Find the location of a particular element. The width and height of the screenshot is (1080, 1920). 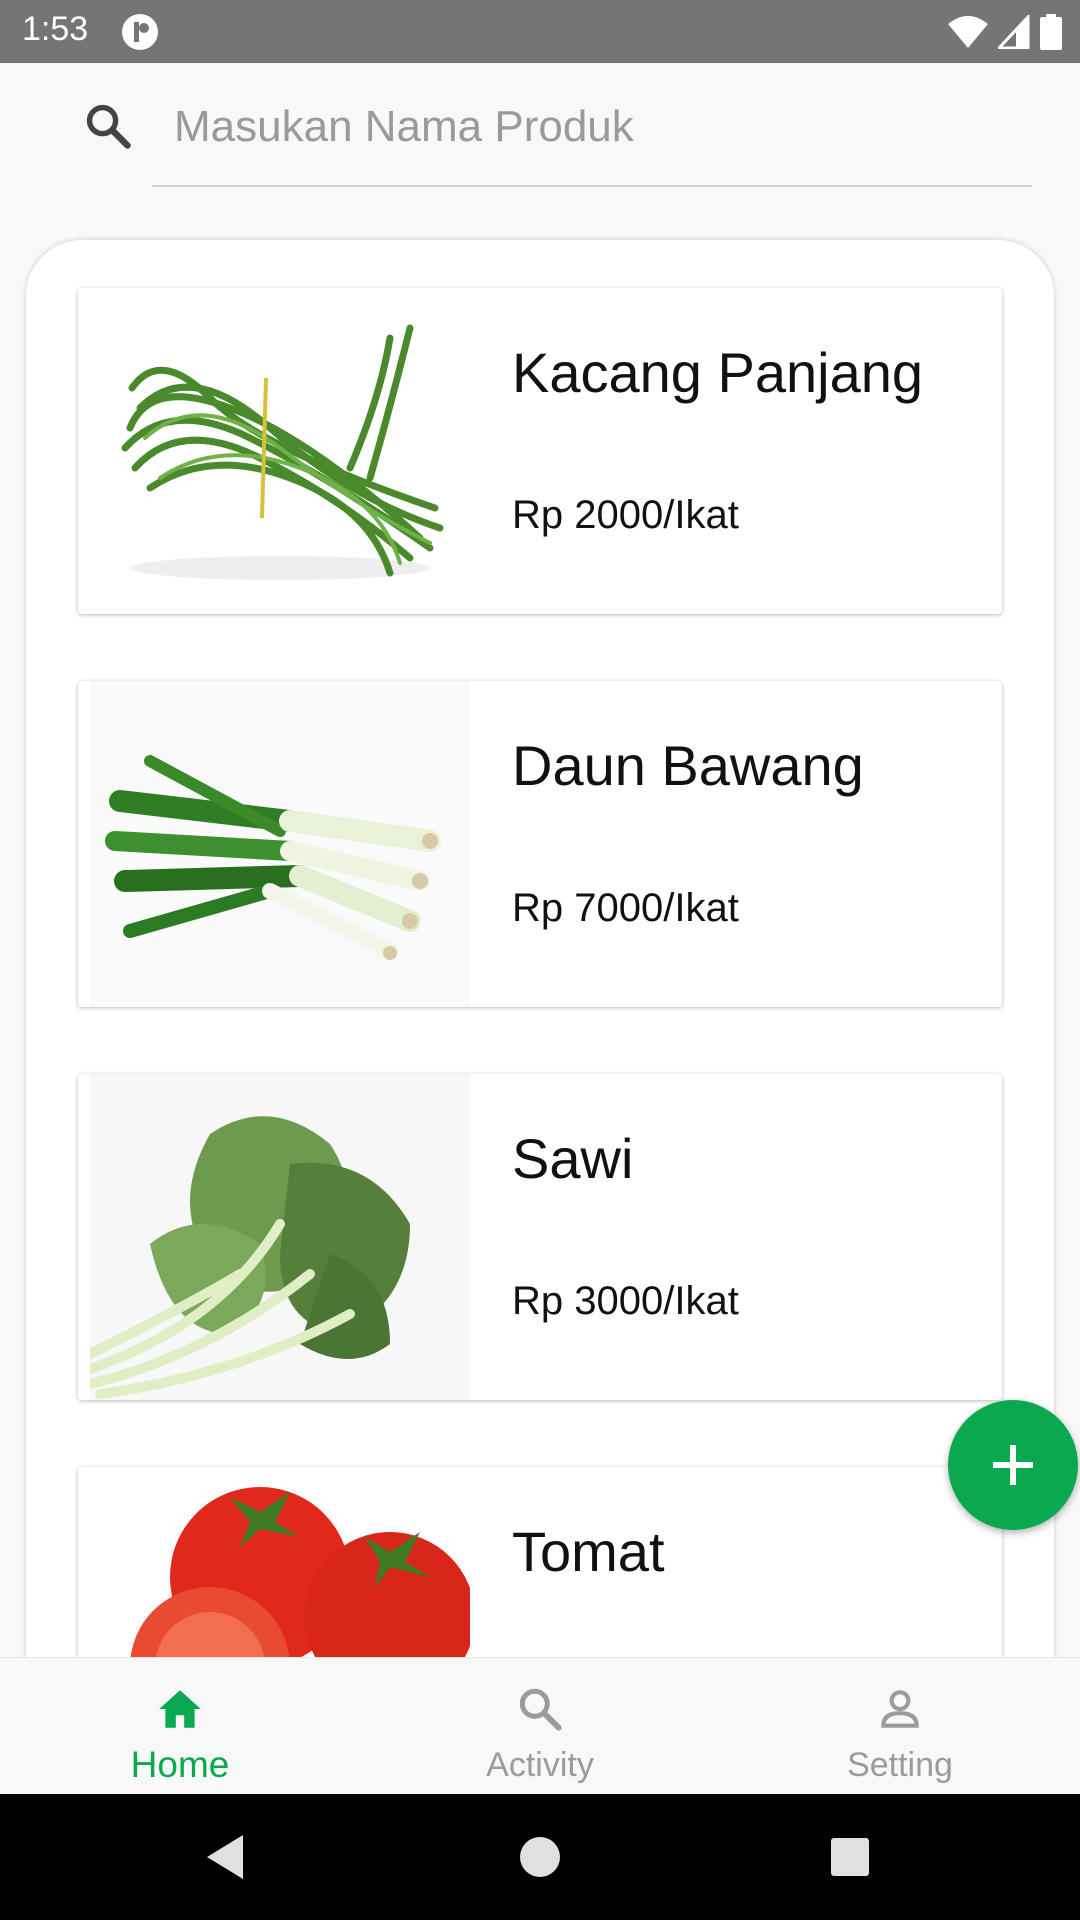

product-name: Daun Bawang is located at coordinates (688, 765).